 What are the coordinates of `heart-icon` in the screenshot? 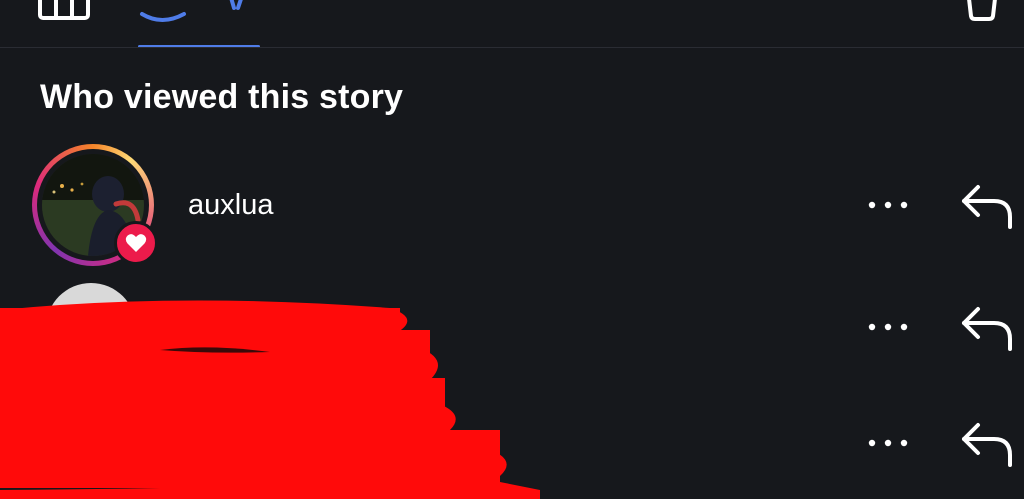 It's located at (136, 243).